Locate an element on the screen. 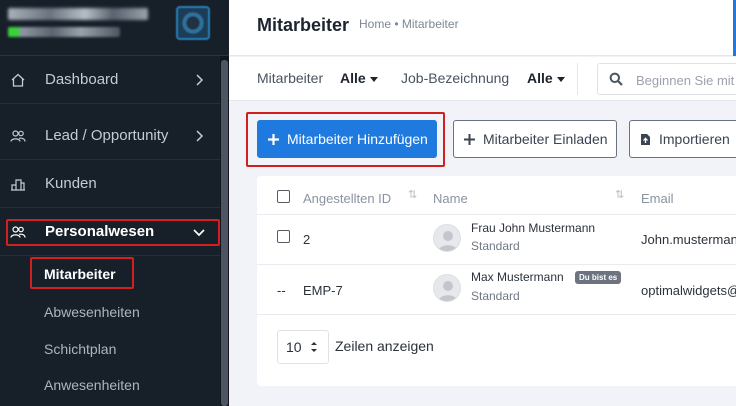 The height and width of the screenshot is (406, 736). select-all-checkbox is located at coordinates (283, 196).